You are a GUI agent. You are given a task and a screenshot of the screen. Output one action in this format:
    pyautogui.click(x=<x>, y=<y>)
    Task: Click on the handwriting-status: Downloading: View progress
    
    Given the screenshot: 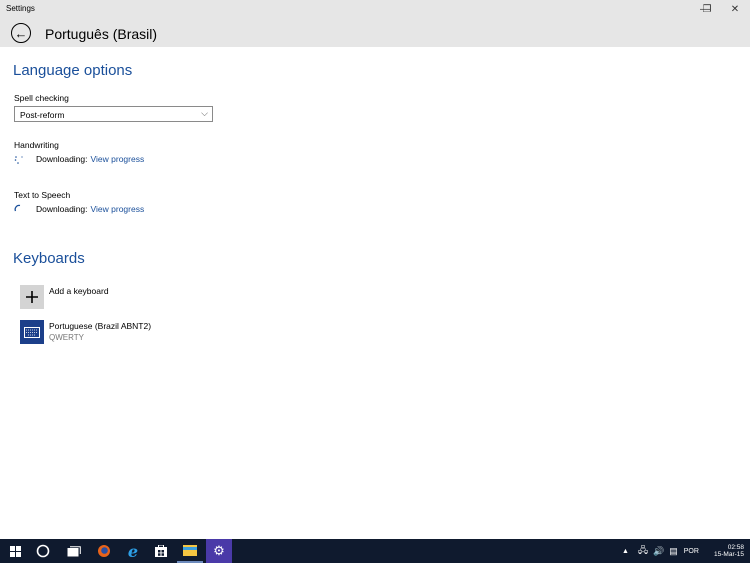 What is the action you would take?
    pyautogui.click(x=79, y=159)
    